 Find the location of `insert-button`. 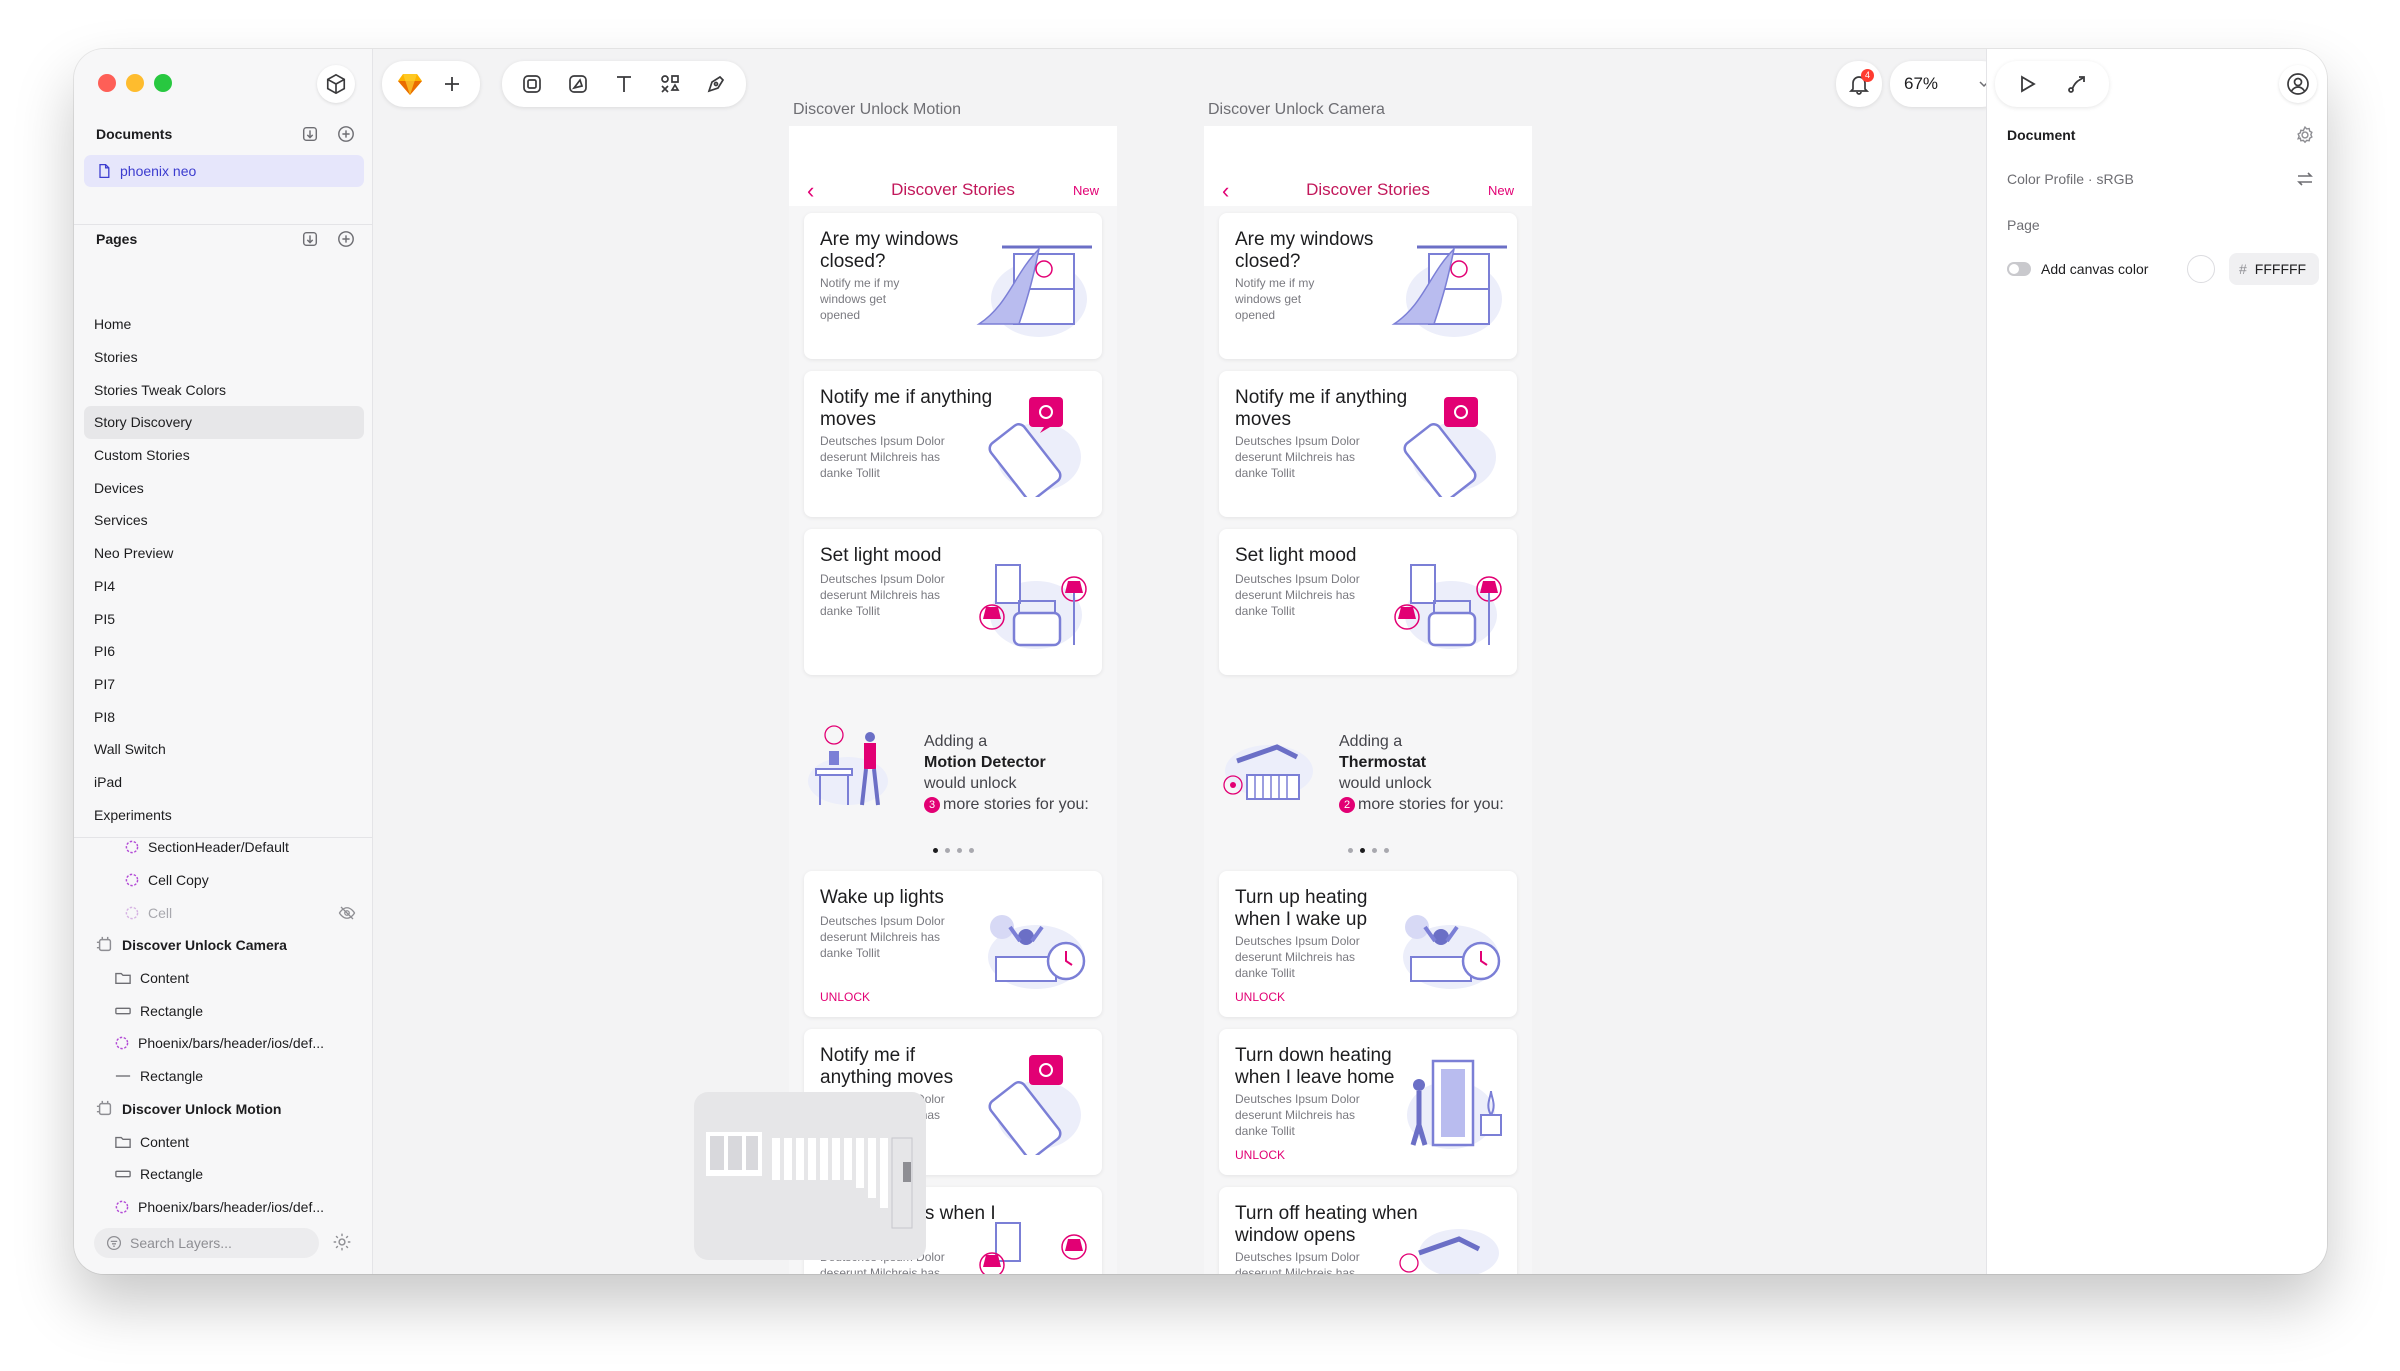

insert-button is located at coordinates (452, 84).